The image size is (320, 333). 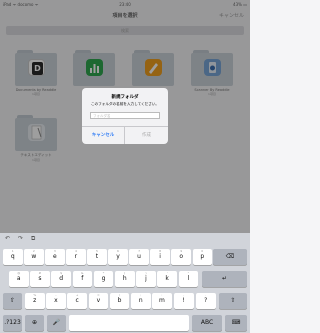 What do you see at coordinates (98, 301) in the screenshot?
I see `key-v: = v` at bounding box center [98, 301].